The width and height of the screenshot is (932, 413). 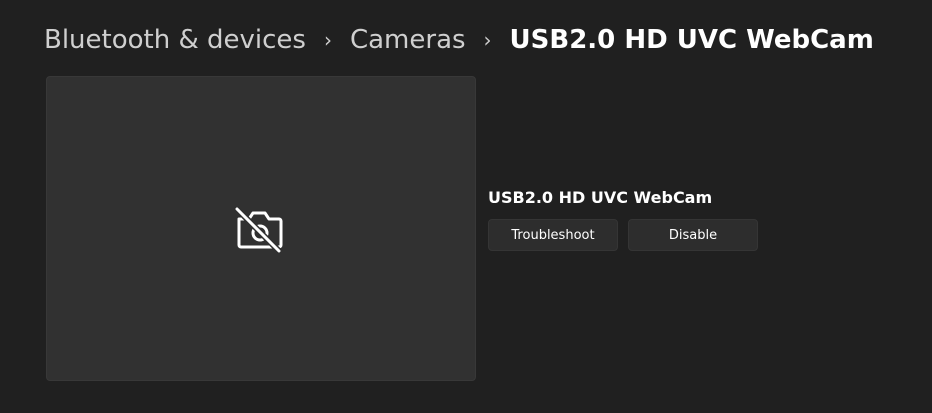 I want to click on page-title: USB2.0 HD UVC WebCam, so click(x=691, y=40).